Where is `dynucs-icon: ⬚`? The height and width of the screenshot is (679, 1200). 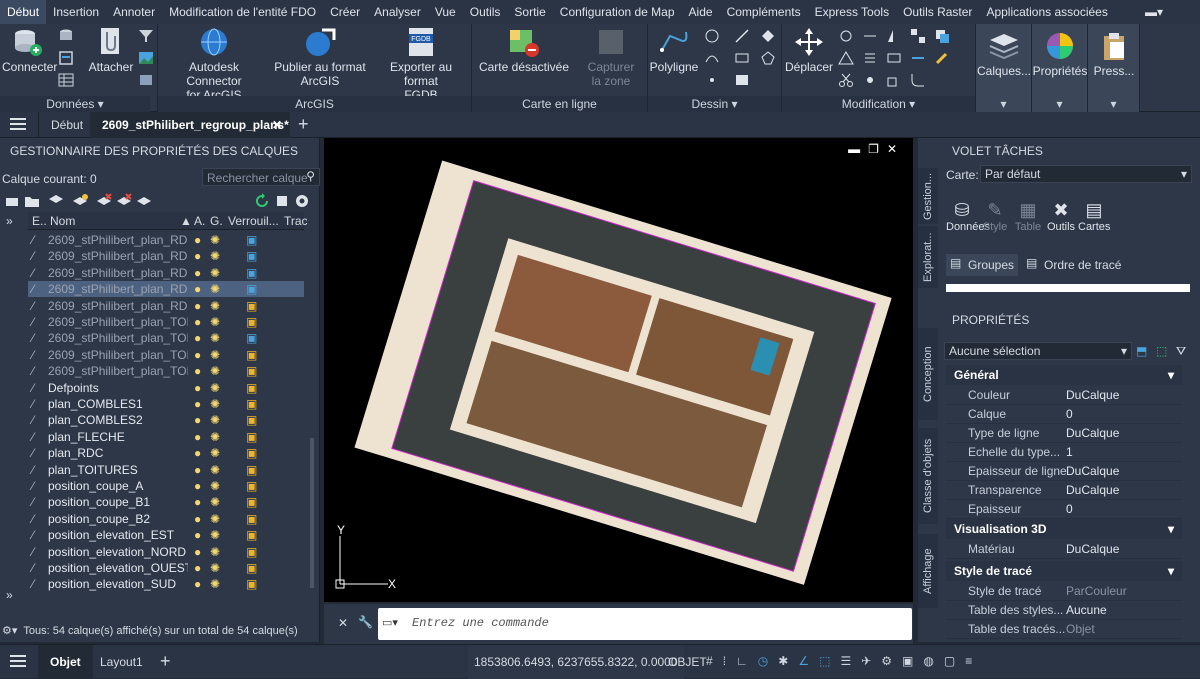
dynucs-icon: ⬚ is located at coordinates (829, 661).